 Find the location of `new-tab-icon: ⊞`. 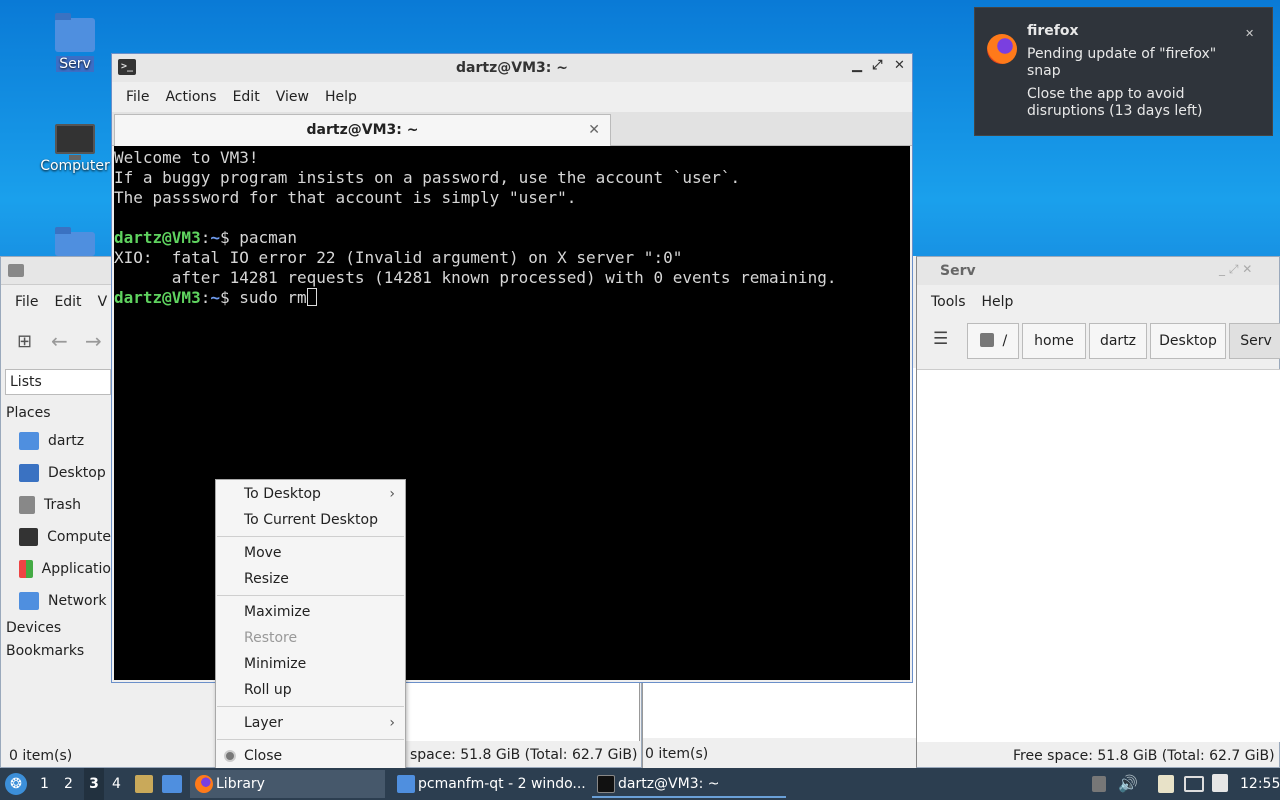

new-tab-icon: ⊞ is located at coordinates (24, 341).